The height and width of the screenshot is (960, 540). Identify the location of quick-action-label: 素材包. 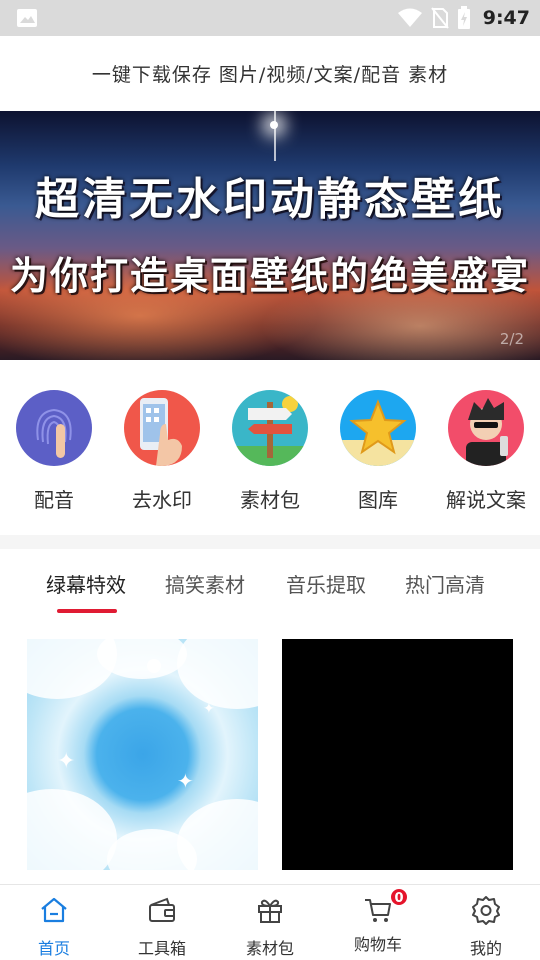
(270, 500).